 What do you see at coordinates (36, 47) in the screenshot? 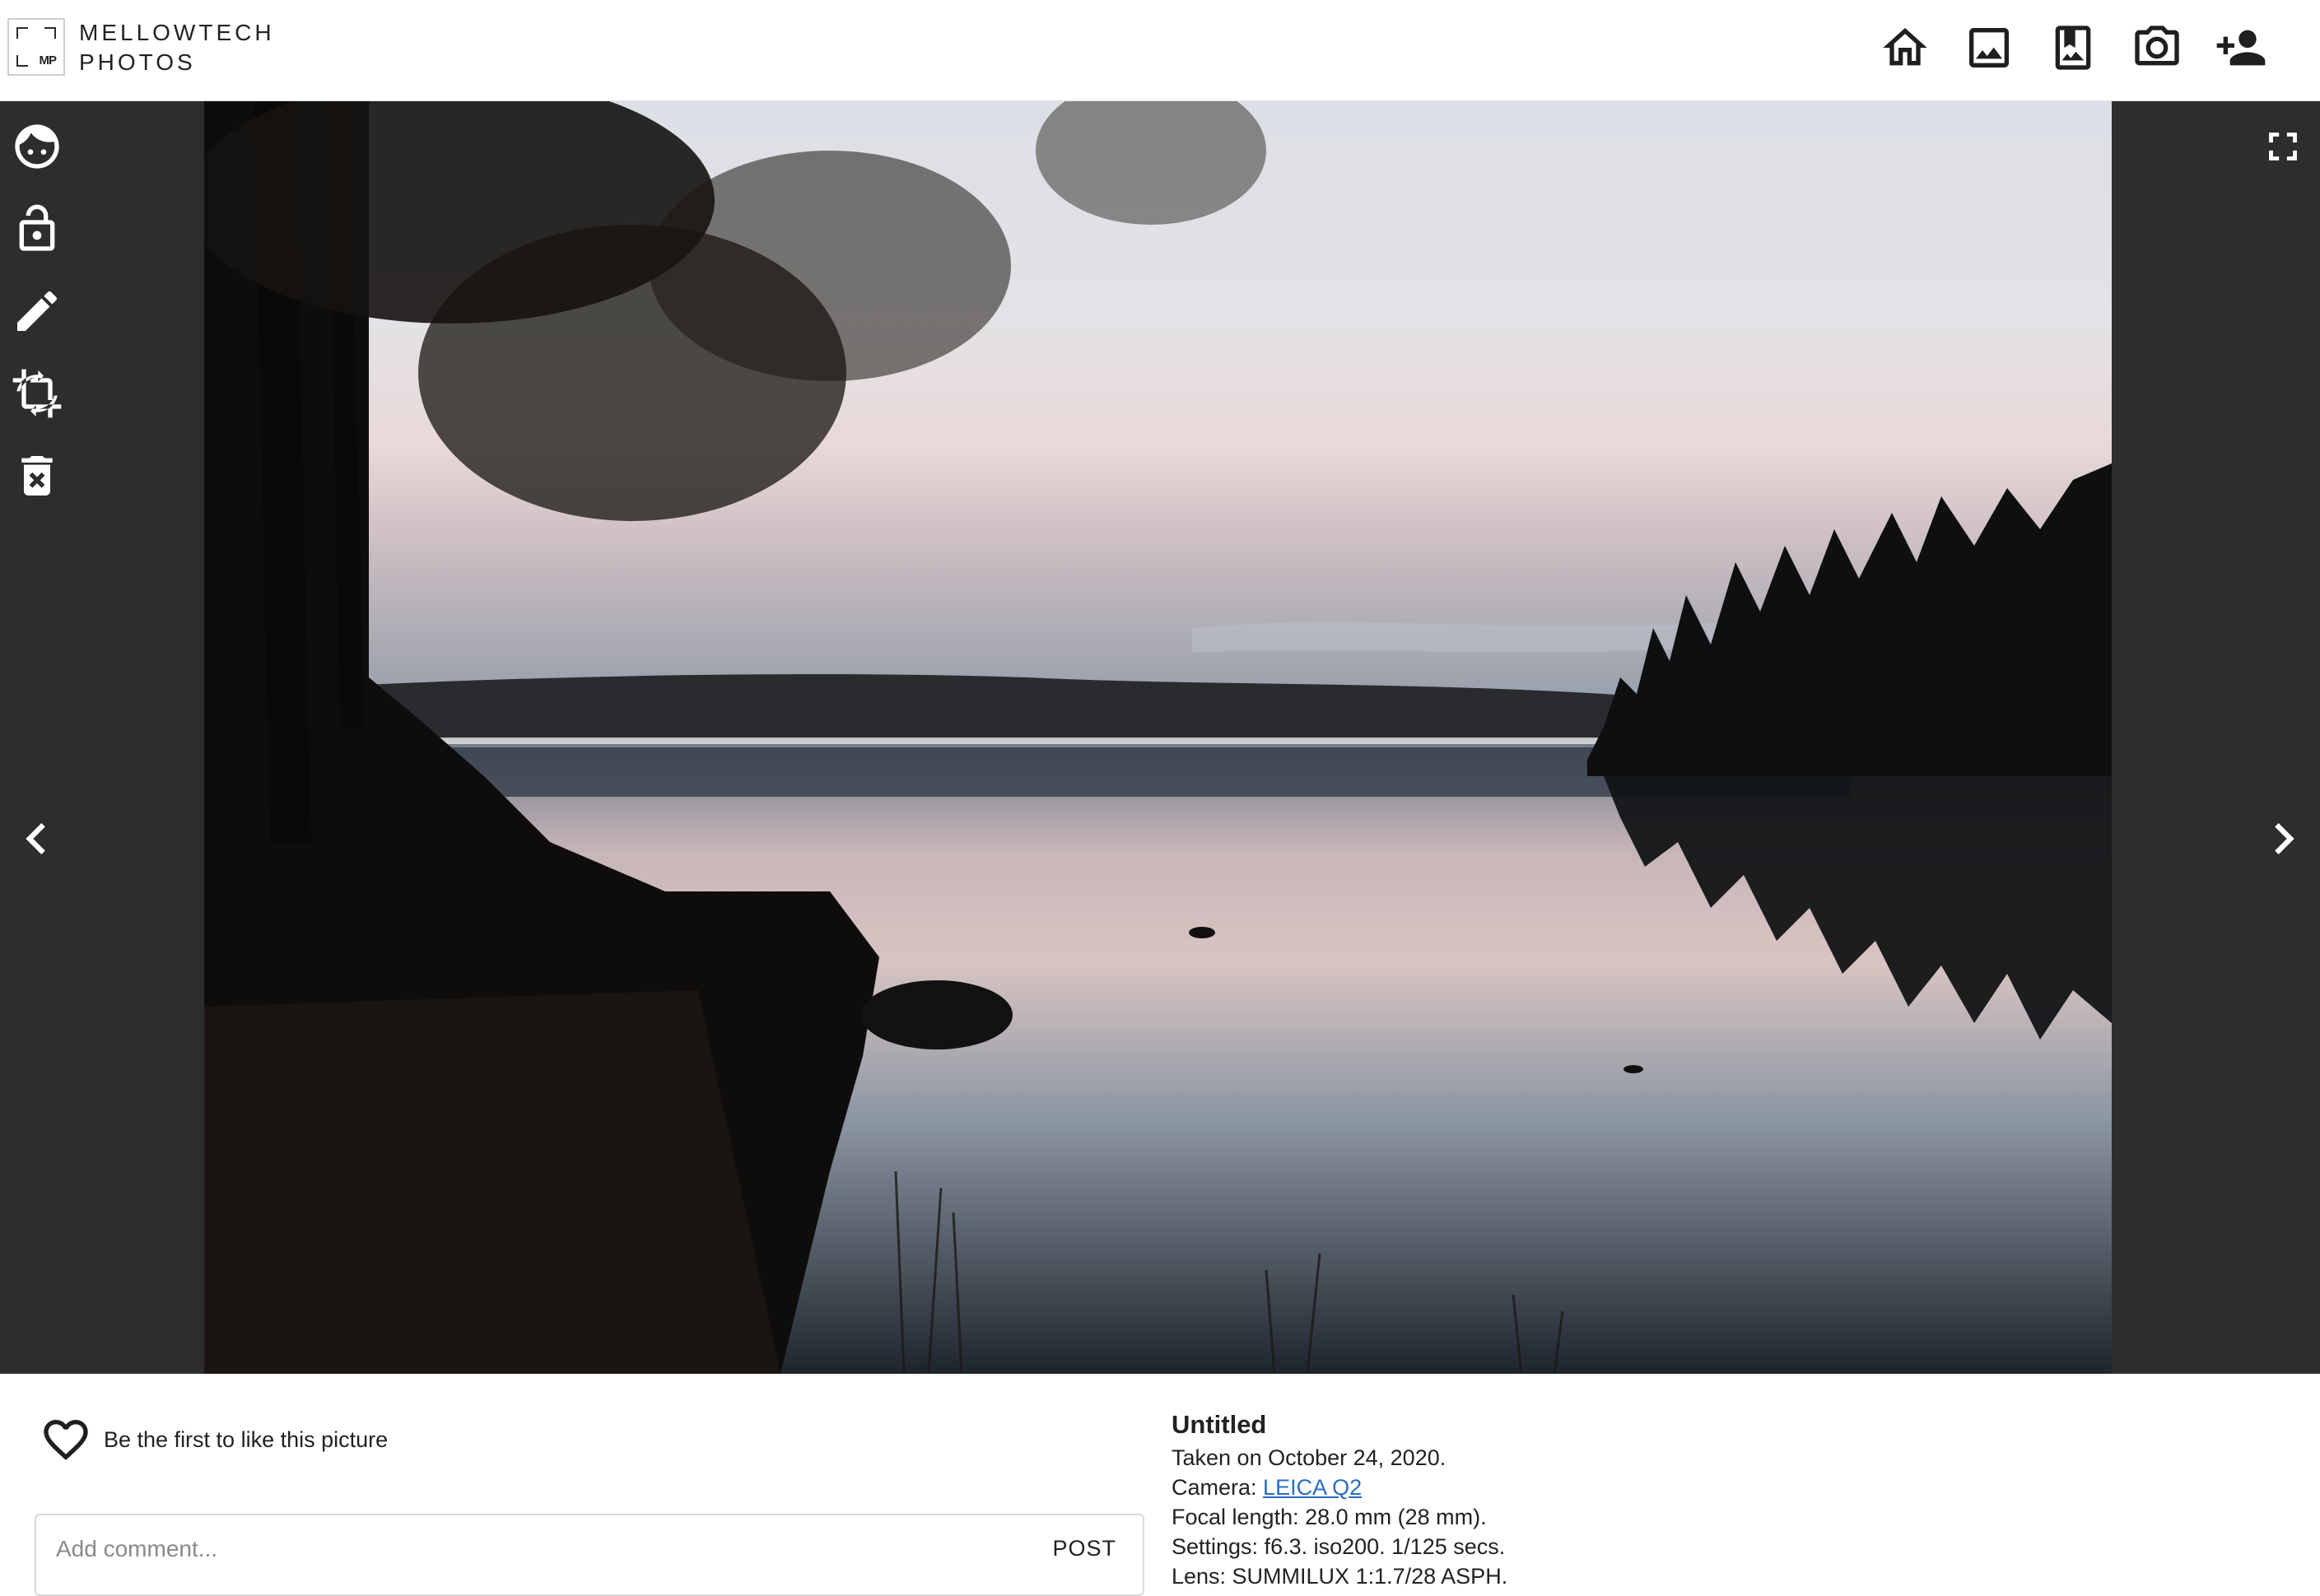
I see `logo: MP` at bounding box center [36, 47].